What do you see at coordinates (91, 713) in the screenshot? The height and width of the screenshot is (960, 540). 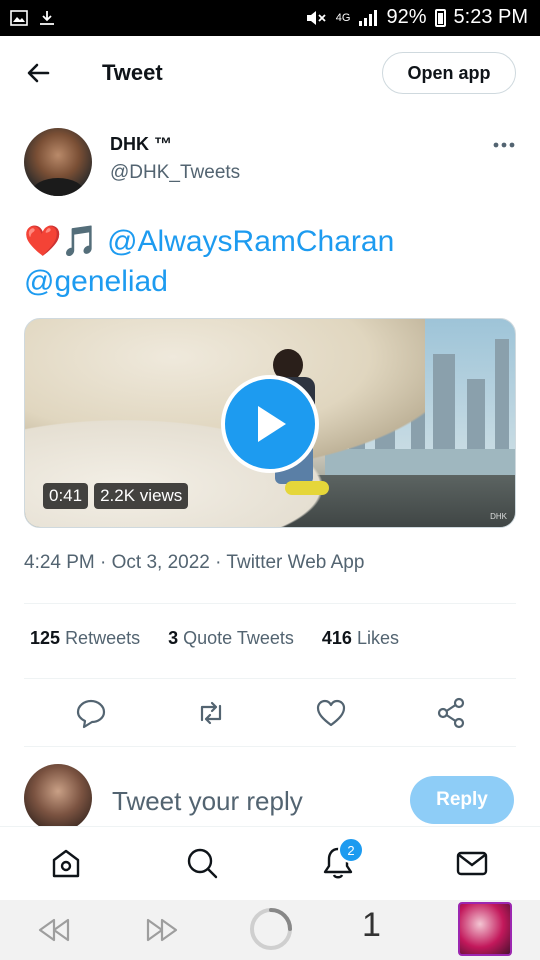 I see `reply-icon` at bounding box center [91, 713].